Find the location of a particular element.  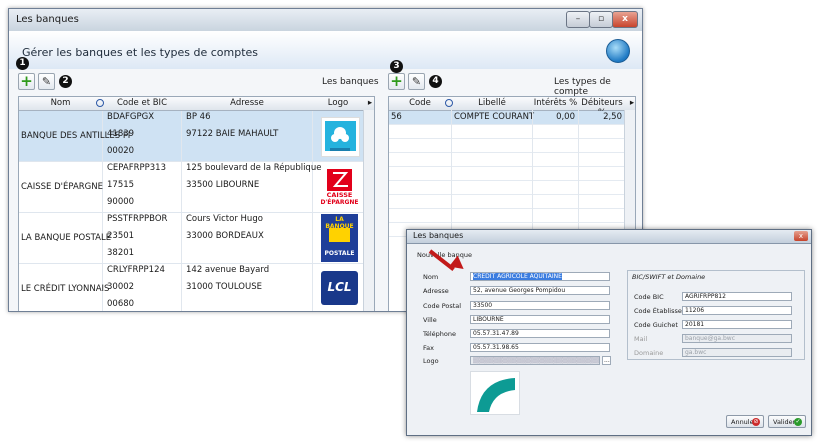

cancel-button: Annuler ⊘ is located at coordinates (745, 421).